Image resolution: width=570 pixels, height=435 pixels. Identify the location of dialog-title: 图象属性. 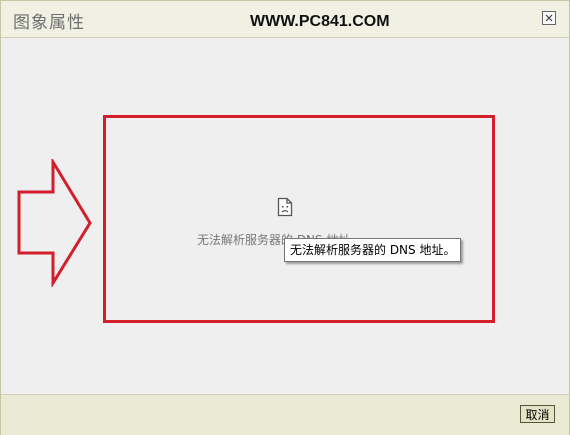
(49, 23).